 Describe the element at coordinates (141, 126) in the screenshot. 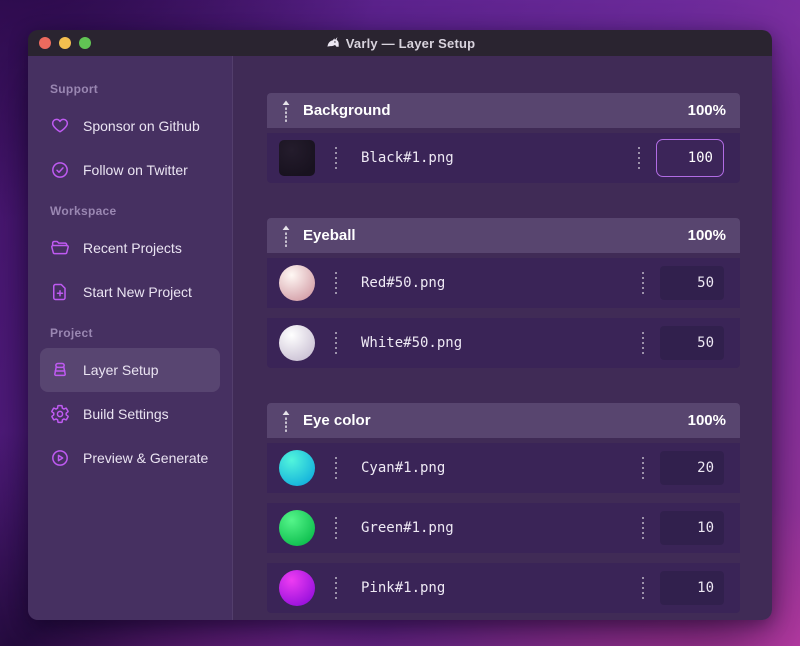

I see `sidebar-item-label: Sponsor on Github` at that location.